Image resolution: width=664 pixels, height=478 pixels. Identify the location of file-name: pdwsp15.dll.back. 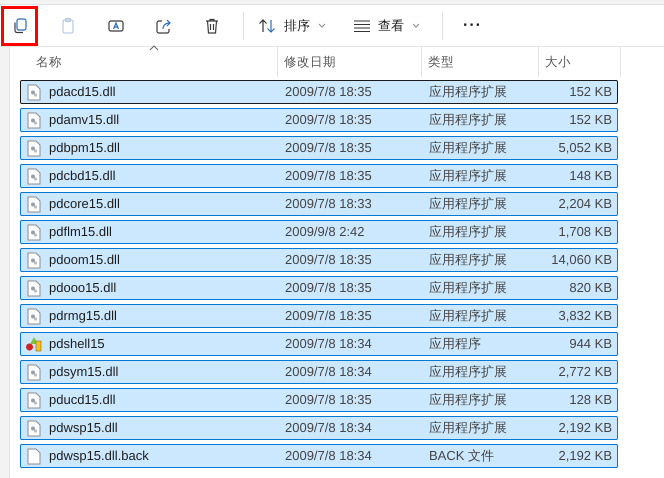
(99, 456).